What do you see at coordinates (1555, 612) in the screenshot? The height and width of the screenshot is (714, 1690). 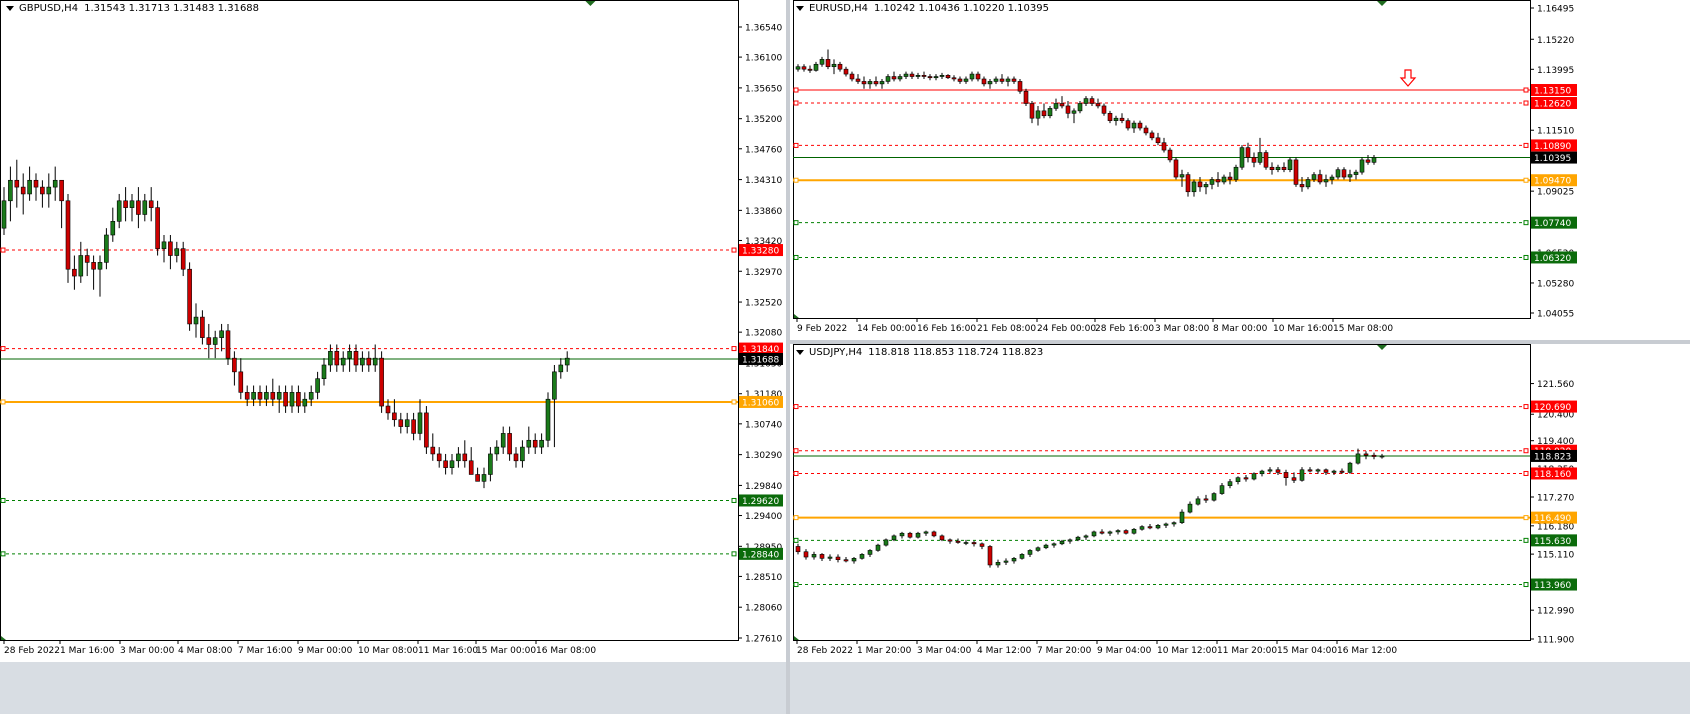 I see `y-axis-tick-label: 112.990` at bounding box center [1555, 612].